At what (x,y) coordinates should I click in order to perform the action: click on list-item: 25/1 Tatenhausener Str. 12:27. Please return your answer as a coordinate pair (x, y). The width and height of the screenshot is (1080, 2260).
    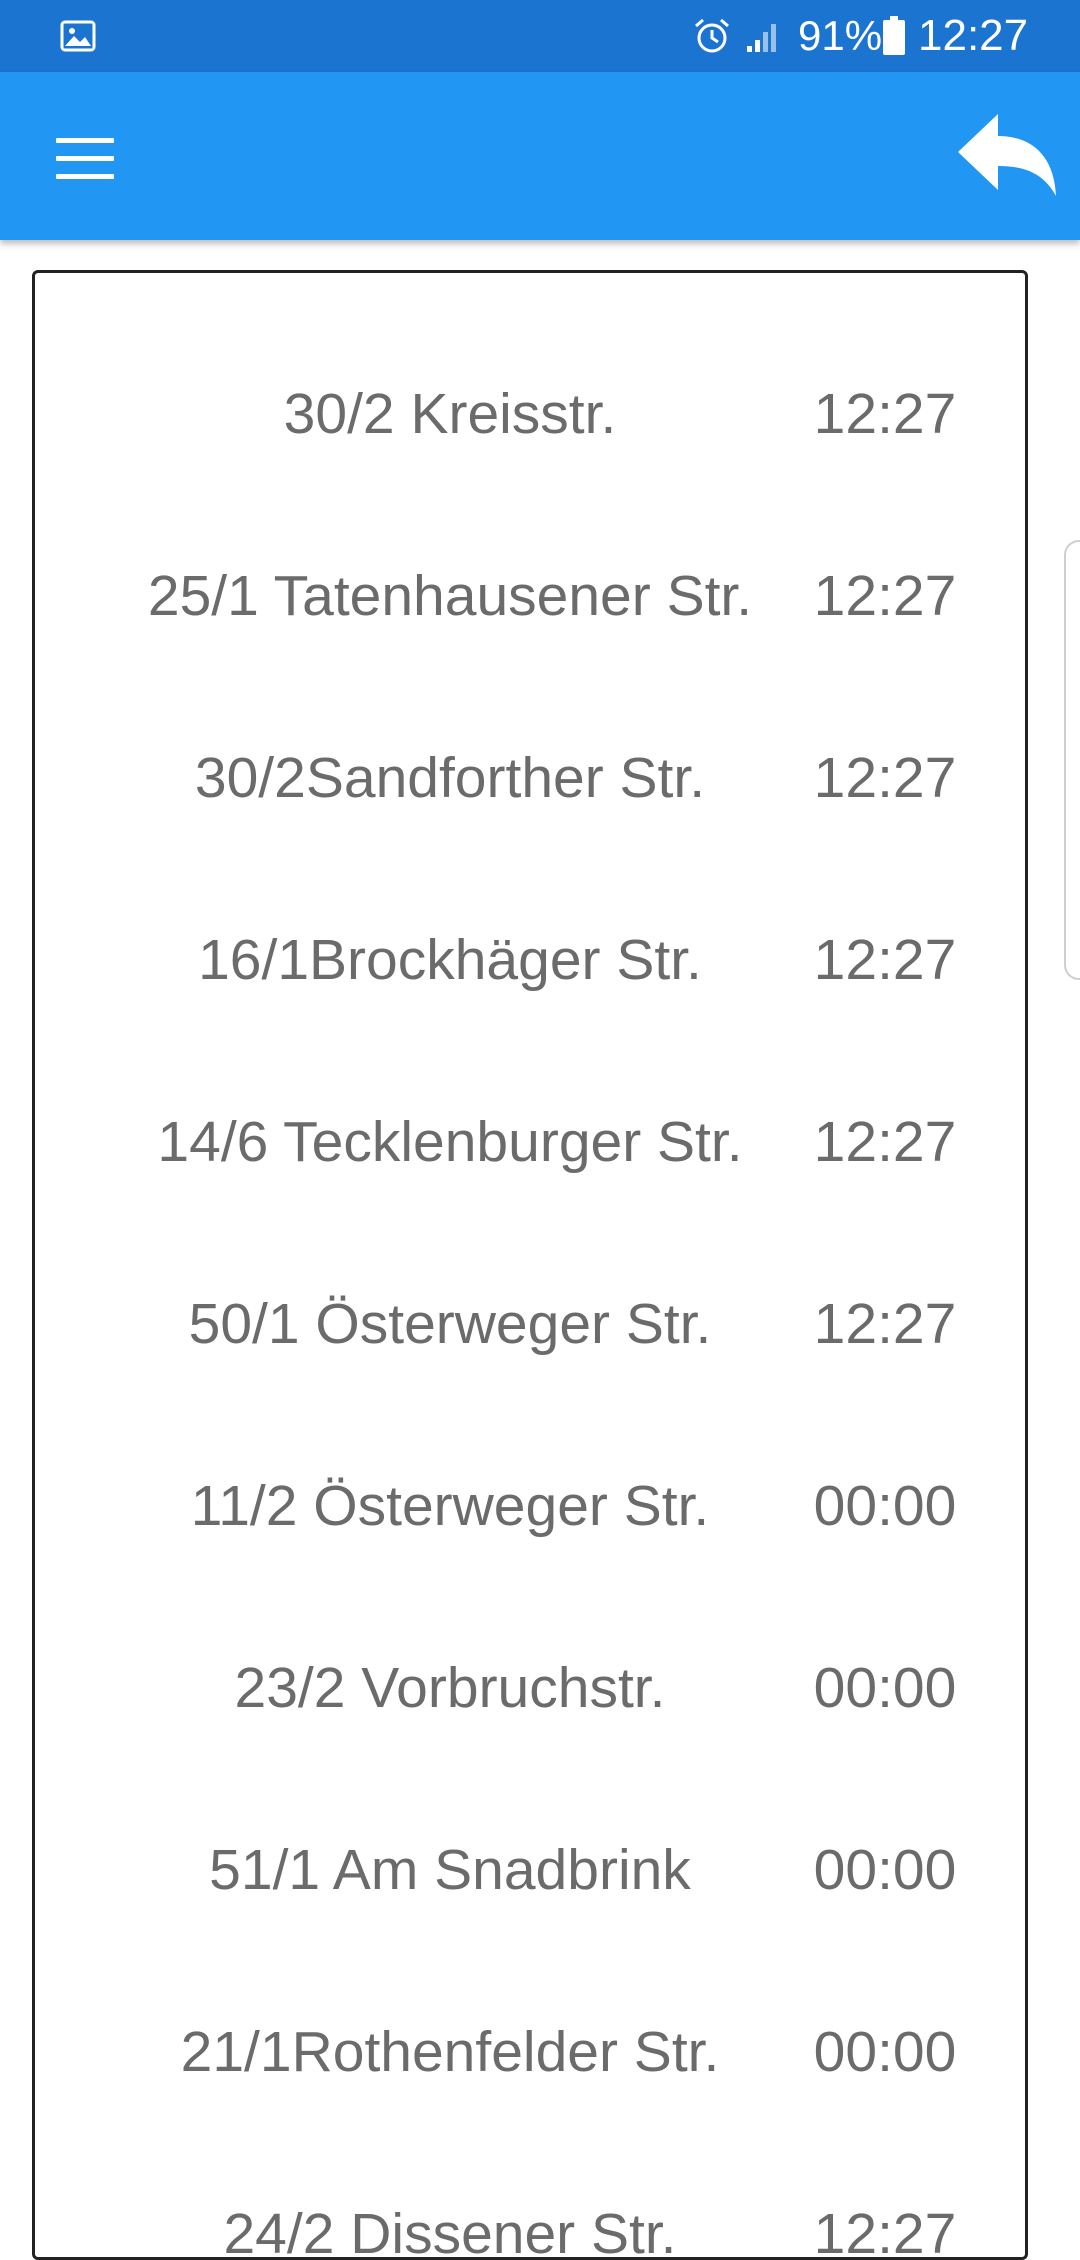
    Looking at the image, I should click on (530, 596).